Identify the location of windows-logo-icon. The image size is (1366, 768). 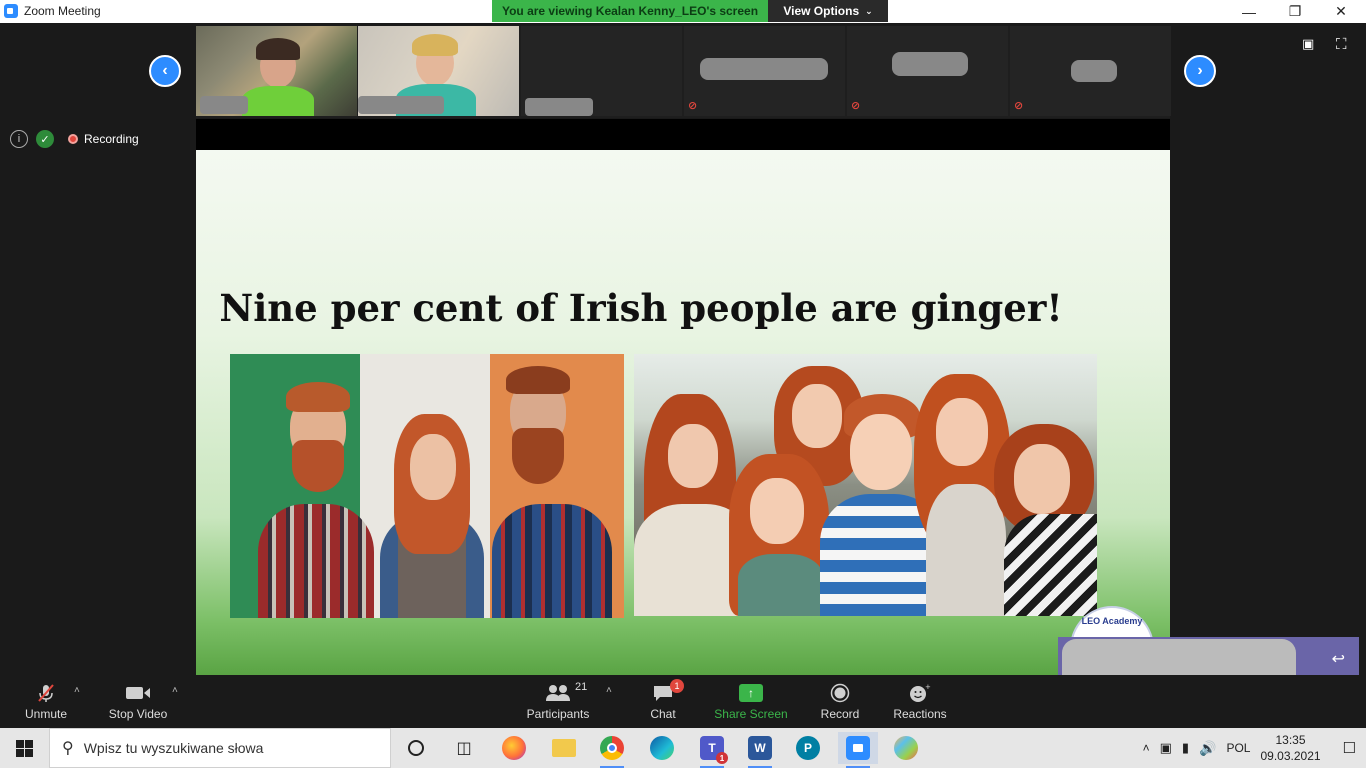
(24, 748).